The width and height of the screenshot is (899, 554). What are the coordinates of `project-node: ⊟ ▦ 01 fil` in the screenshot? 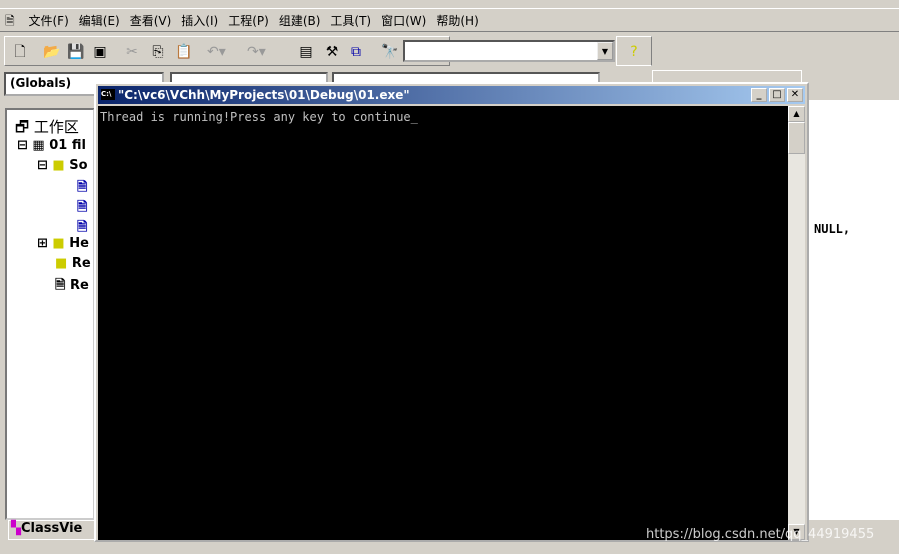 It's located at (51, 145).